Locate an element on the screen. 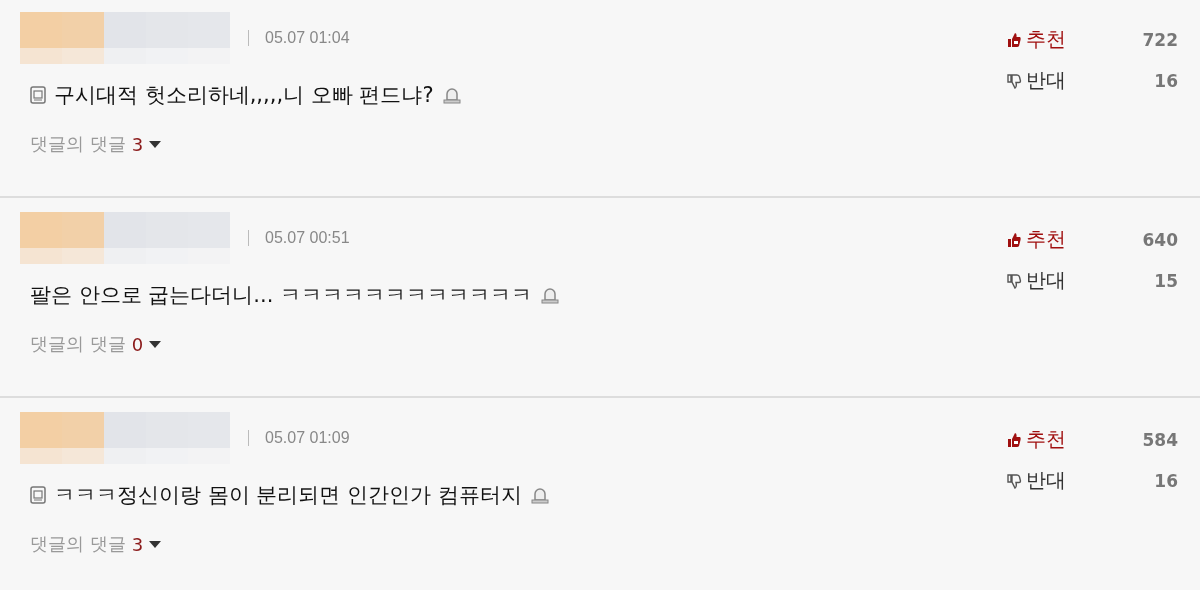 Image resolution: width=1200 pixels, height=590 pixels. comment-date: 05.07 01:09 is located at coordinates (307, 438).